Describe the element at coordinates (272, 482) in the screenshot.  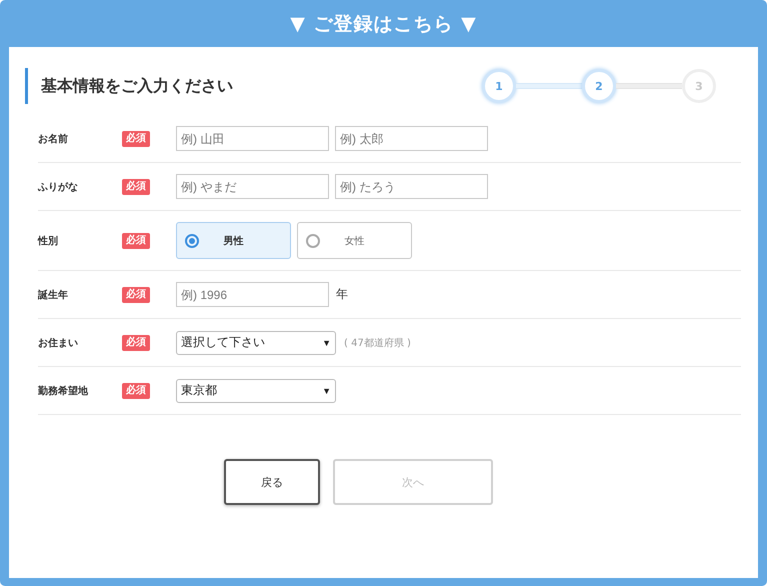
I see `back-button: 戻る` at that location.